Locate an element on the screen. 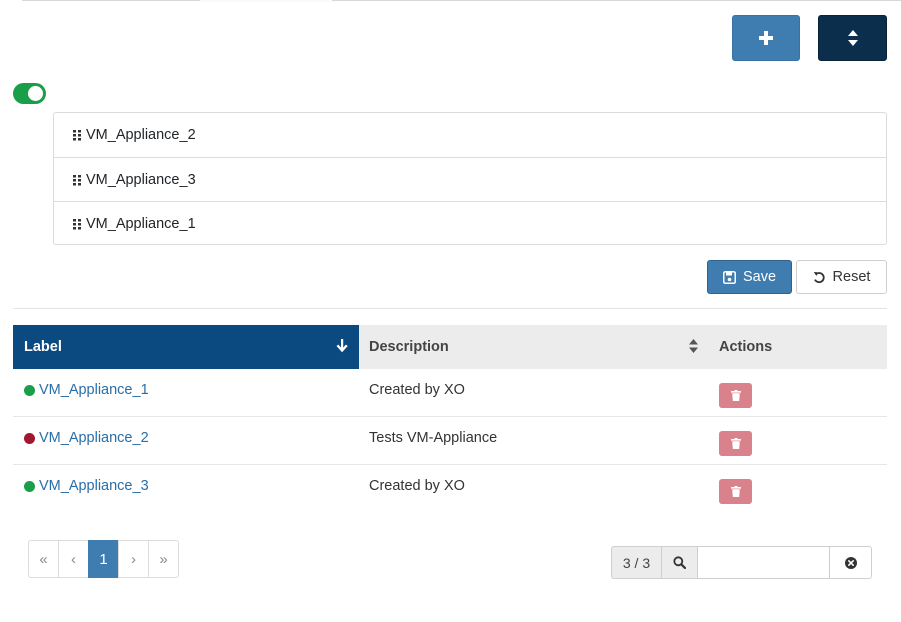  vm-link: VM_Appliance_2 is located at coordinates (94, 438).